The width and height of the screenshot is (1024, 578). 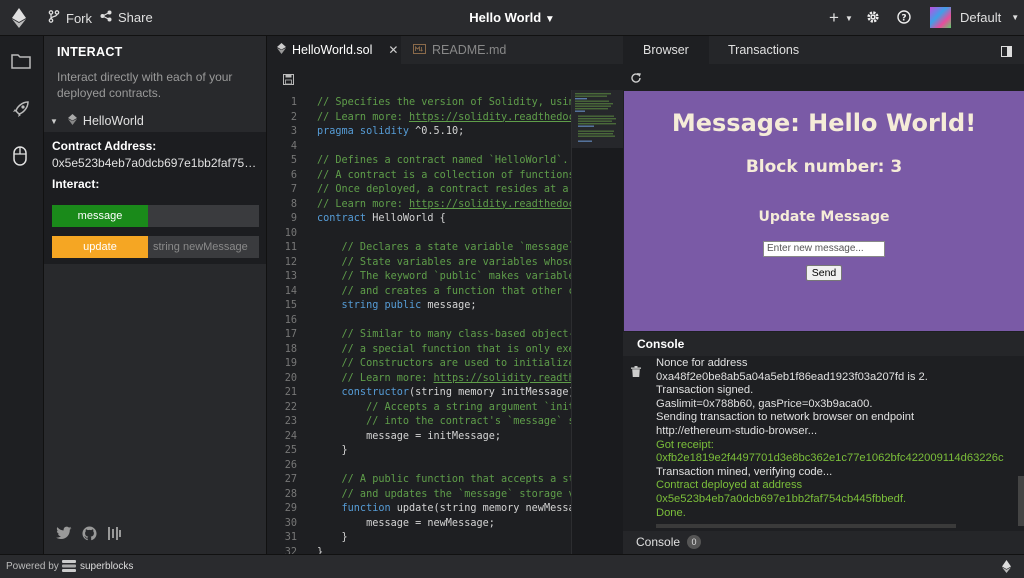 I want to click on code-token: // State variables are variables whose v, so click(x=444, y=262).